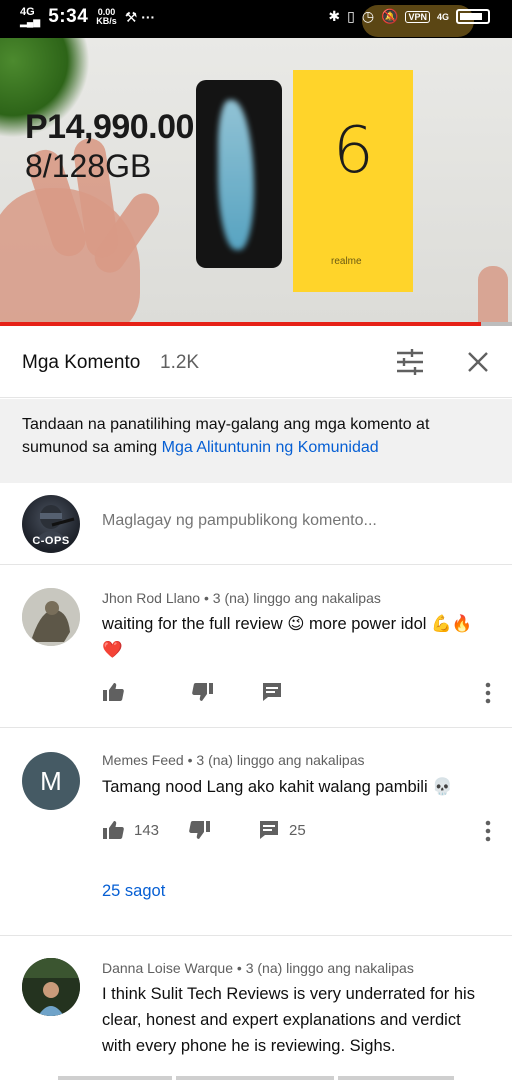 The image size is (512, 1080). Describe the element at coordinates (106, 16) in the screenshot. I see `network-speed: 0.00 KB/s` at that location.